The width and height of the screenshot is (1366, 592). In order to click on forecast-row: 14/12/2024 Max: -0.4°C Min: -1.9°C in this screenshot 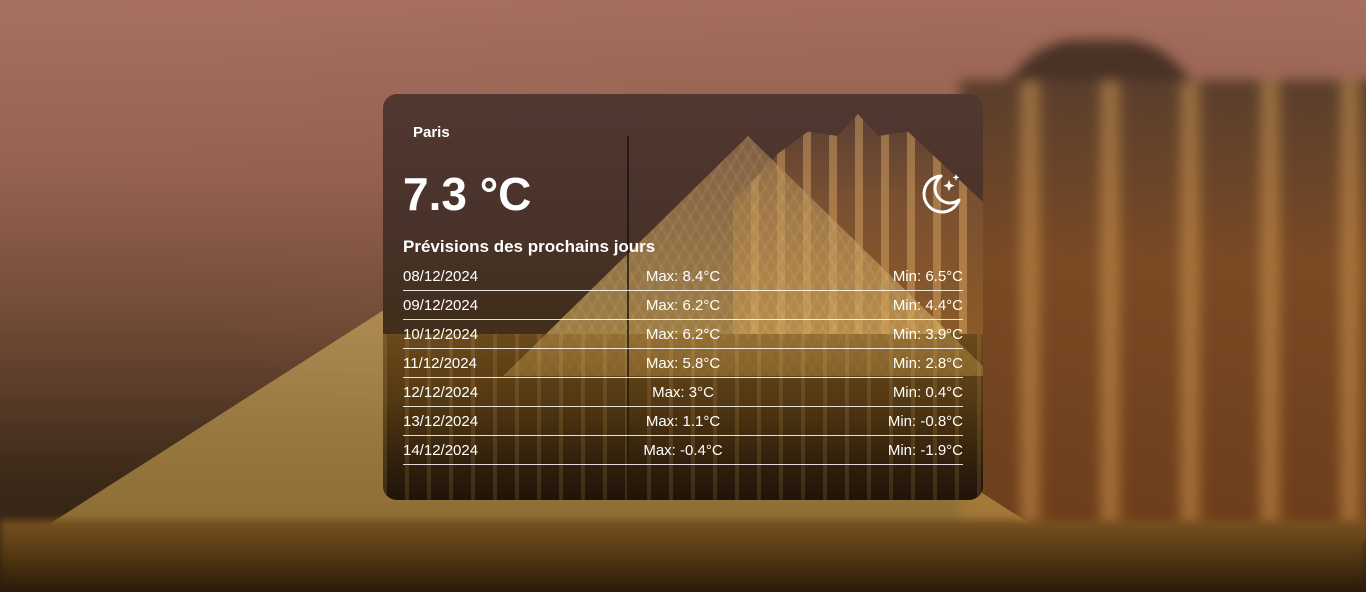, I will do `click(683, 450)`.